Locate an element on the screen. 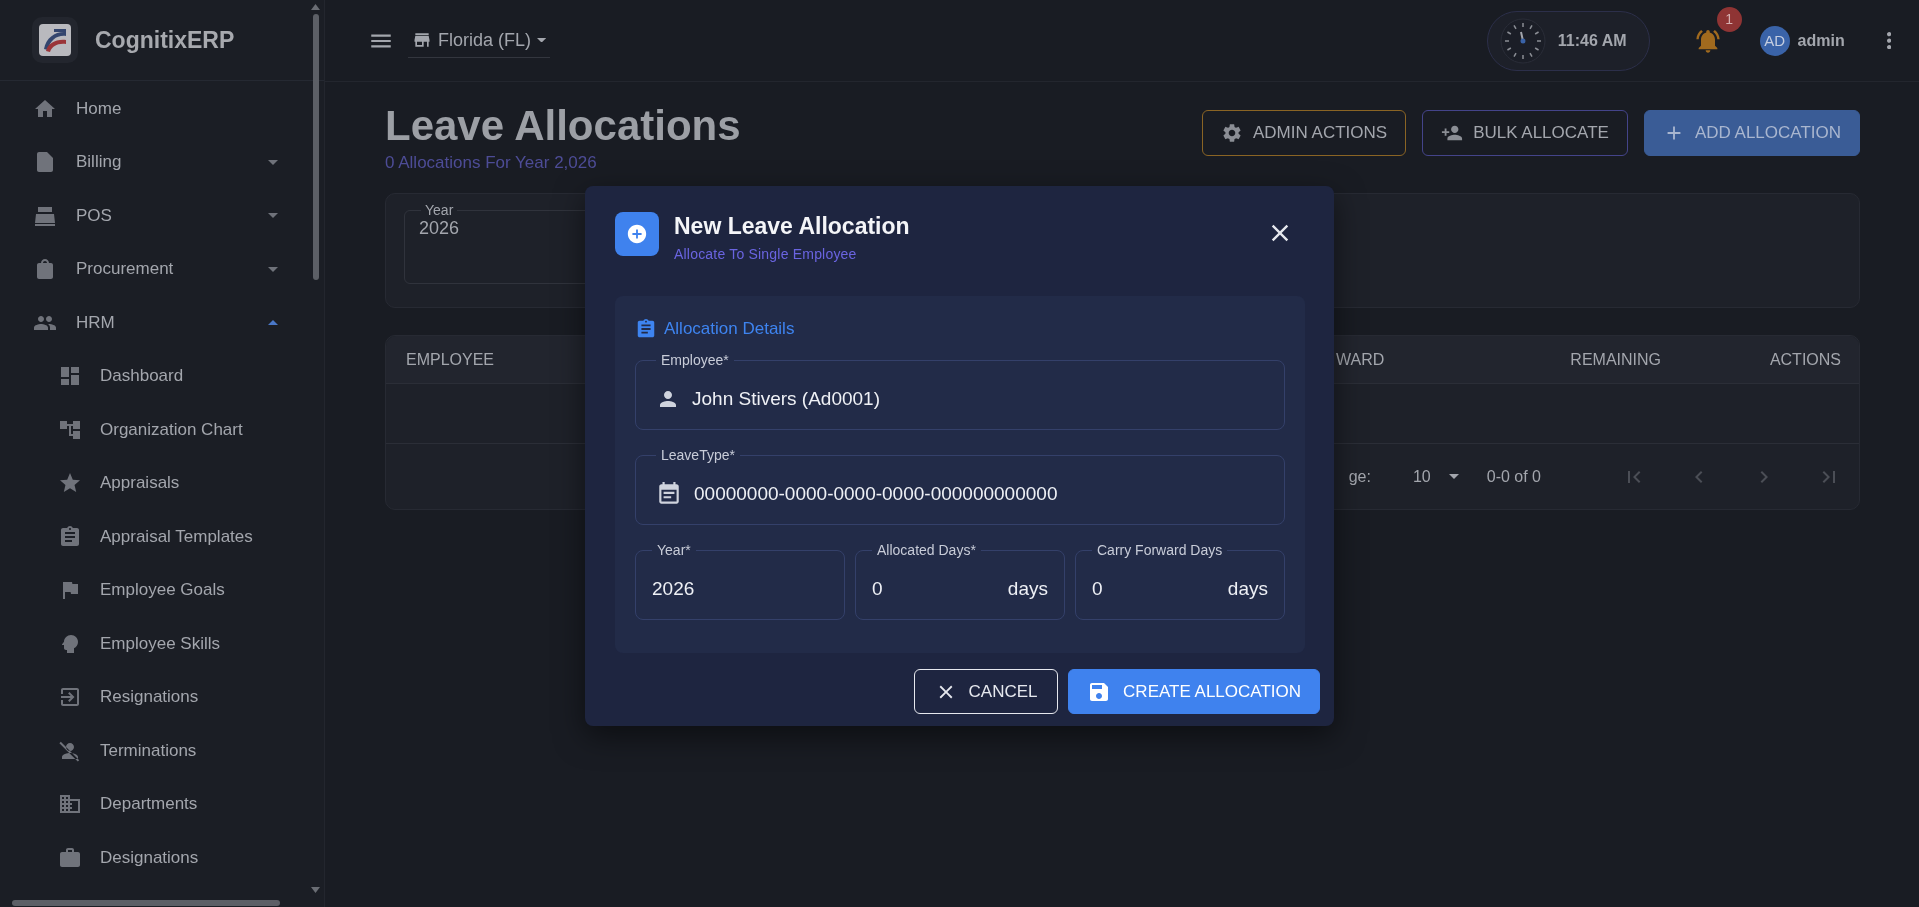 The image size is (1919, 907). sidebar-item: Organization Chart is located at coordinates (142, 430).